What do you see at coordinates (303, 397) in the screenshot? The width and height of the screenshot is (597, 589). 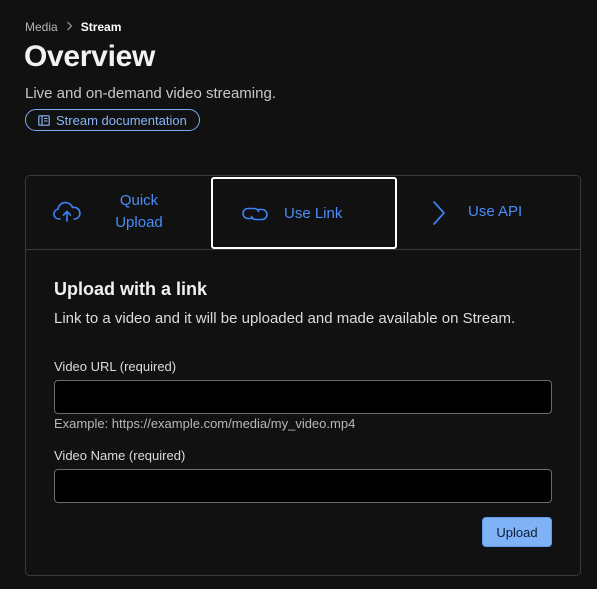 I see `video-url-input` at bounding box center [303, 397].